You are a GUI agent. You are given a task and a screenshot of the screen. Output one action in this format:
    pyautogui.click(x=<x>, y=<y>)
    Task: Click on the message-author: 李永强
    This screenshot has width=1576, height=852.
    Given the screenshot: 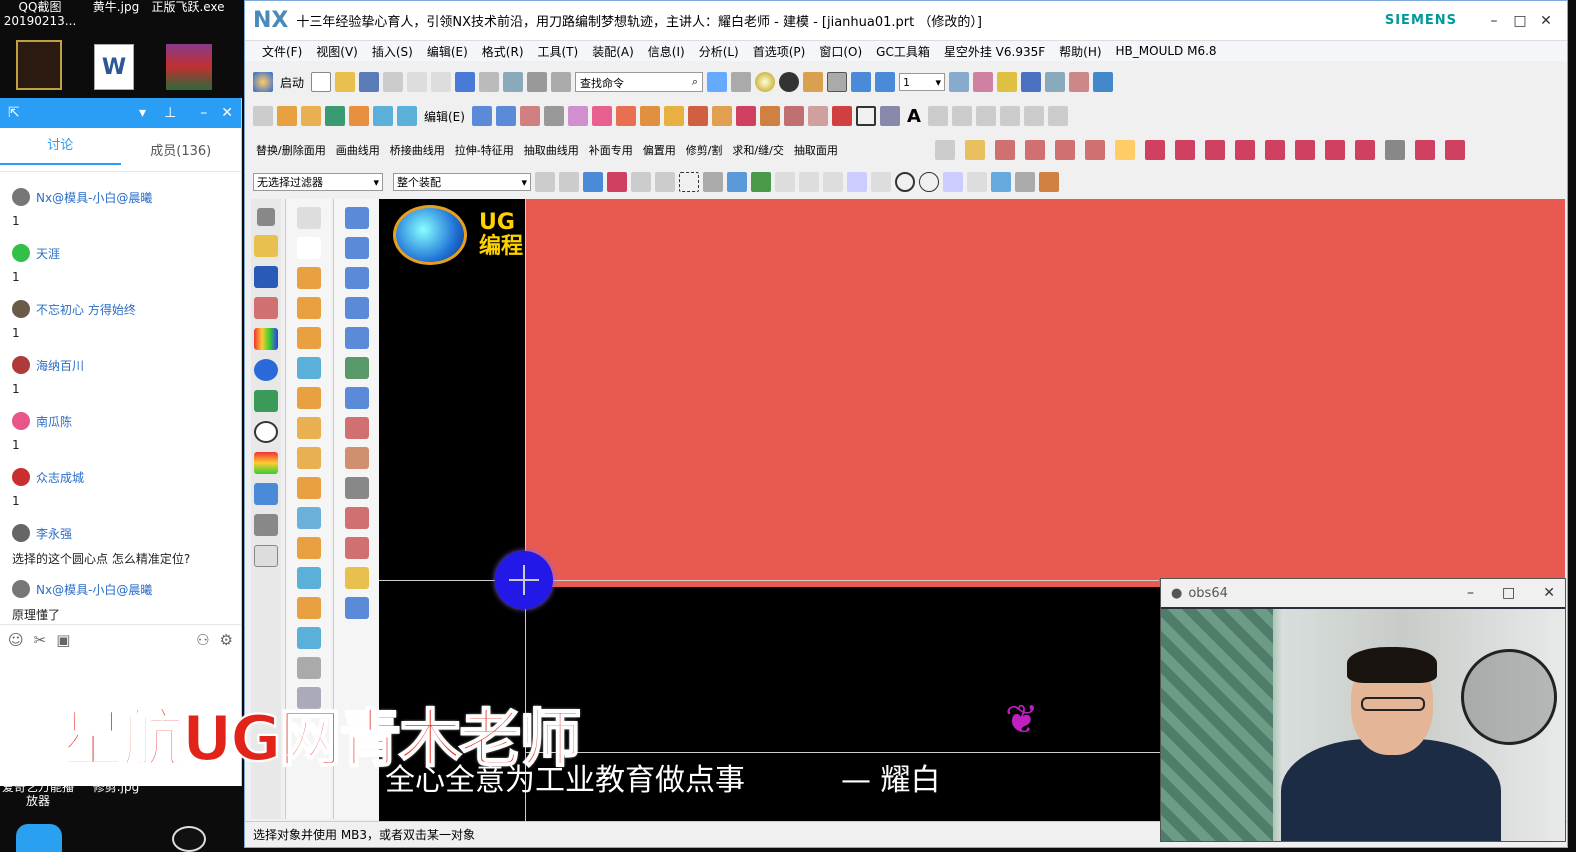 What is the action you would take?
    pyautogui.click(x=116, y=533)
    